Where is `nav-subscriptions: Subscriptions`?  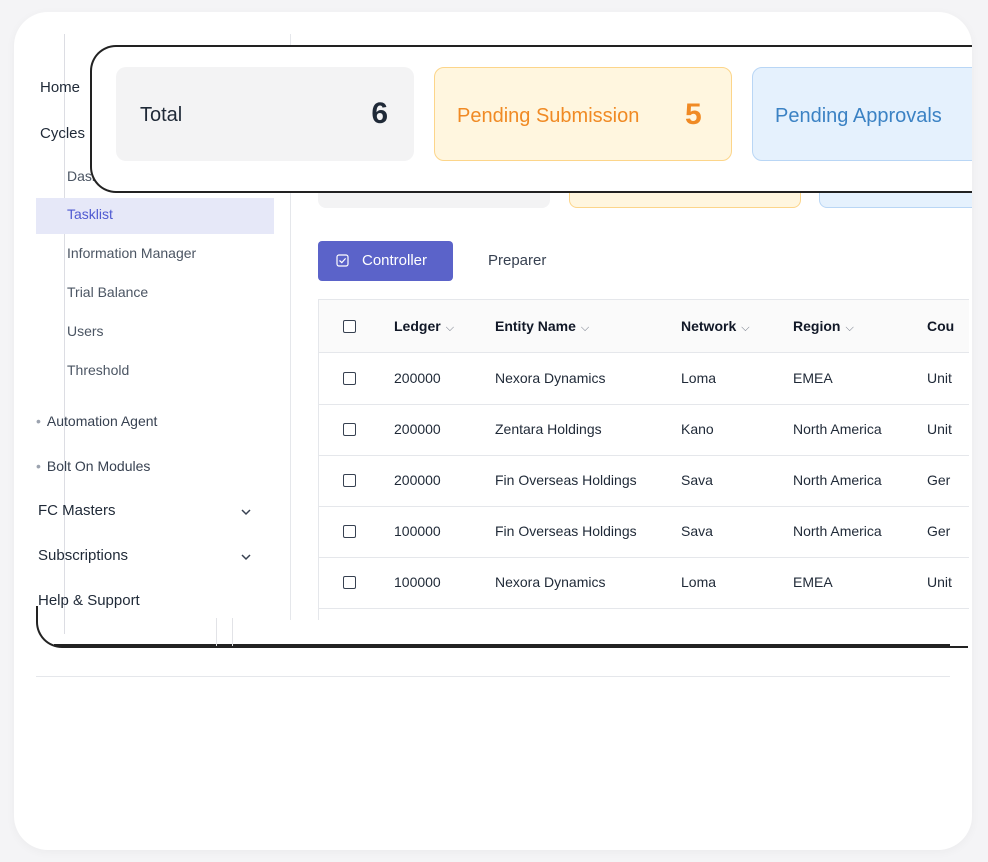
nav-subscriptions: Subscriptions is located at coordinates (83, 556).